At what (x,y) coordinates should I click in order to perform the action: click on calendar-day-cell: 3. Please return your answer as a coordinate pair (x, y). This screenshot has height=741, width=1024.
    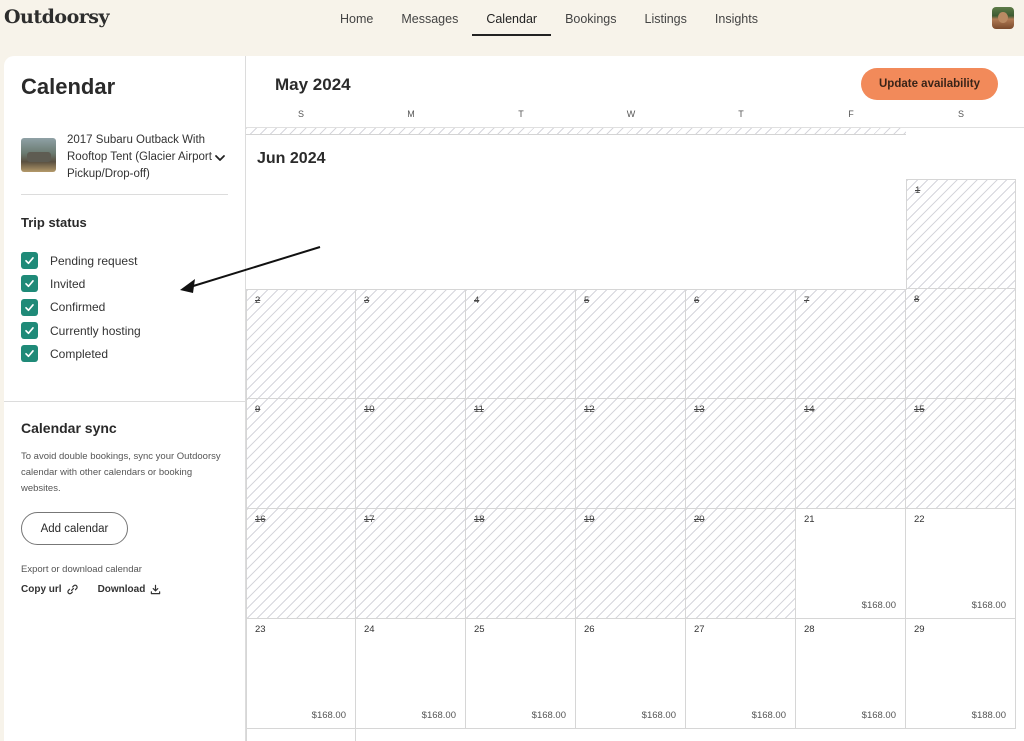
    Looking at the image, I should click on (411, 344).